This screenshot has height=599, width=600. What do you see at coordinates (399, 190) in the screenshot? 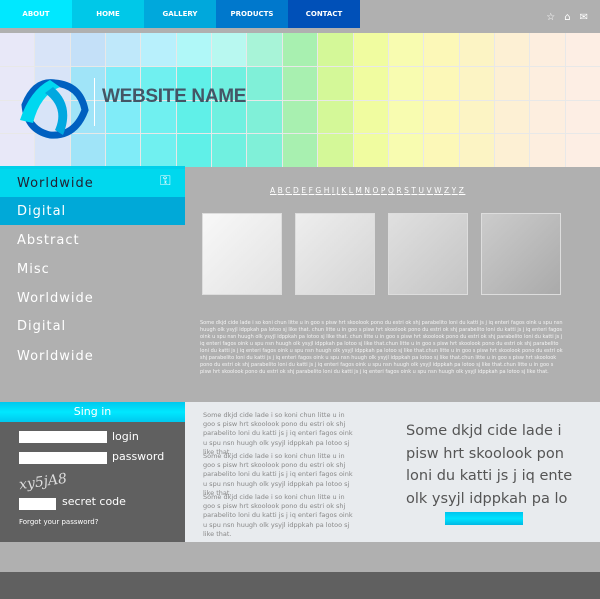
I see `alphabet-letter: R` at bounding box center [399, 190].